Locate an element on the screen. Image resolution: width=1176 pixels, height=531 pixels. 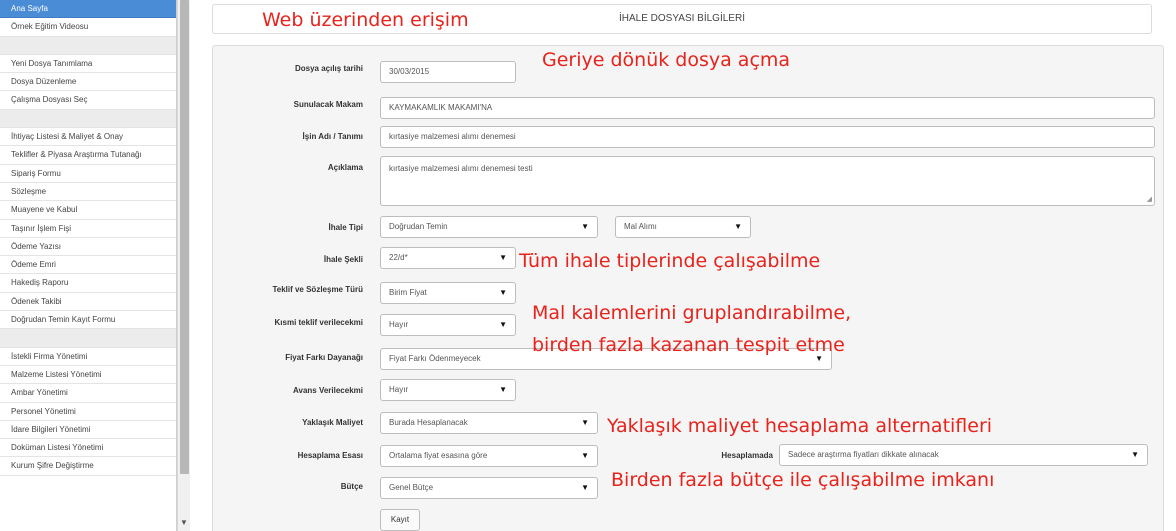
sidebar-item: İstekli Firma Yönetimi is located at coordinates (88, 356).